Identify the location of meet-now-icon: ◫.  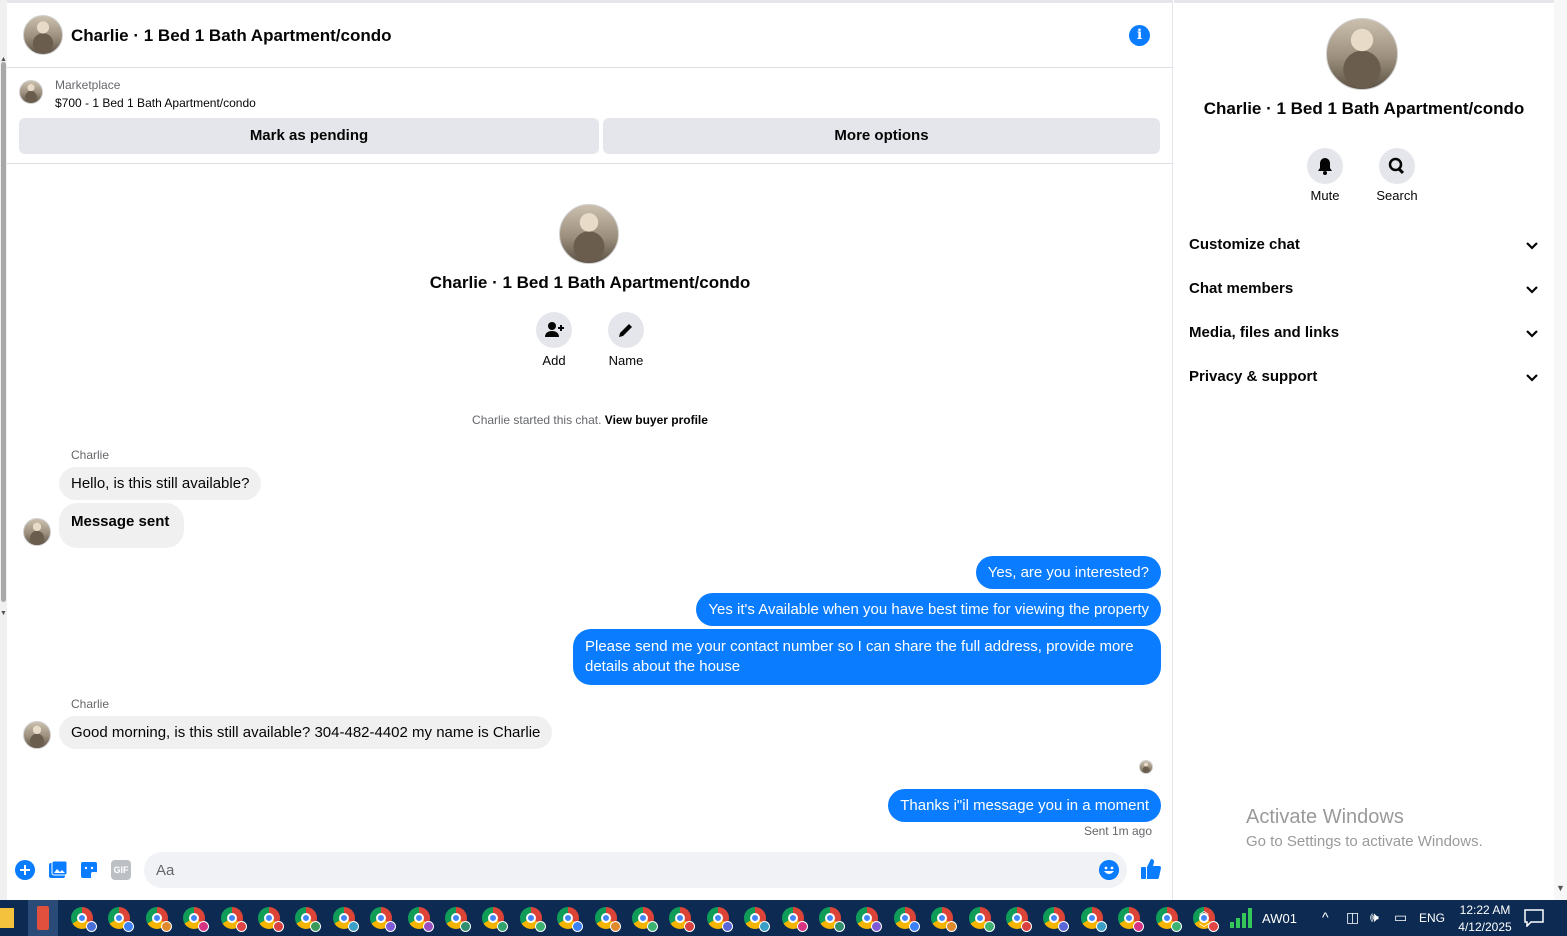
(1352, 917).